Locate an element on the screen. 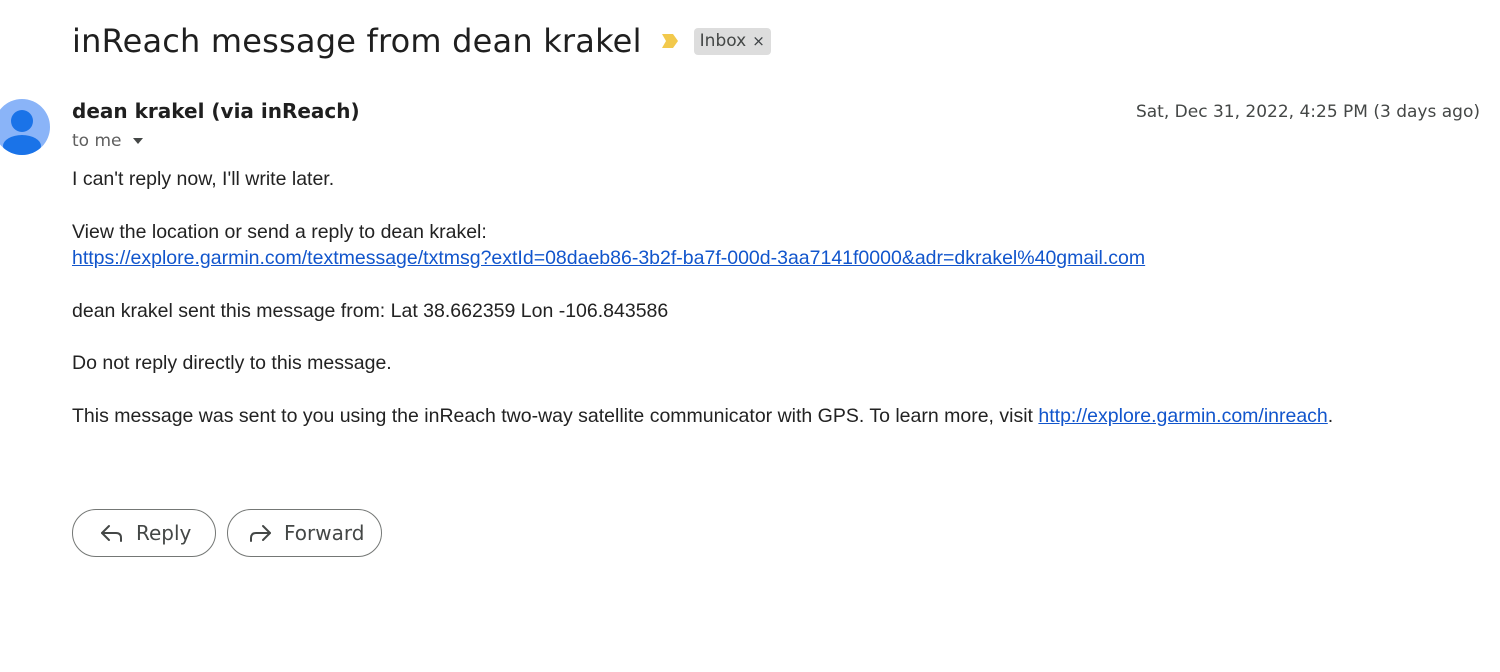  sender-avatar is located at coordinates (25, 127).